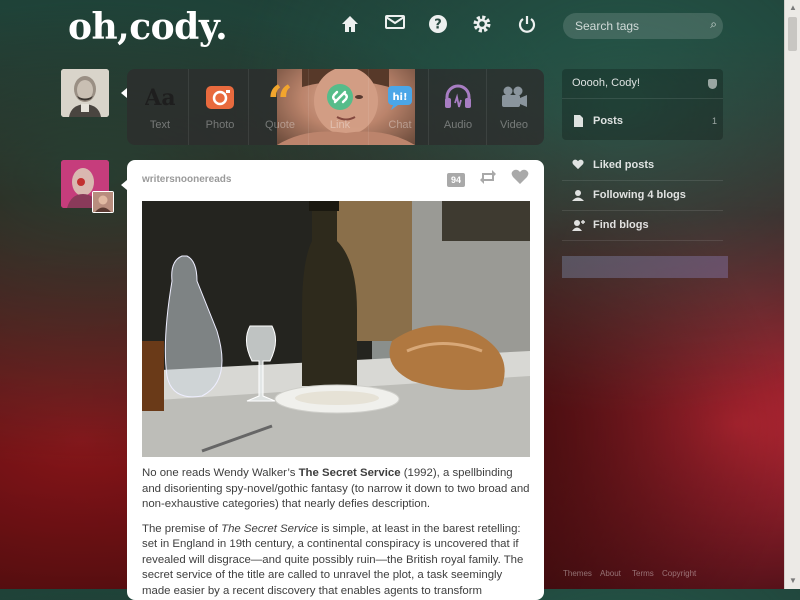  I want to click on svg-text: Aa, so click(160, 98).